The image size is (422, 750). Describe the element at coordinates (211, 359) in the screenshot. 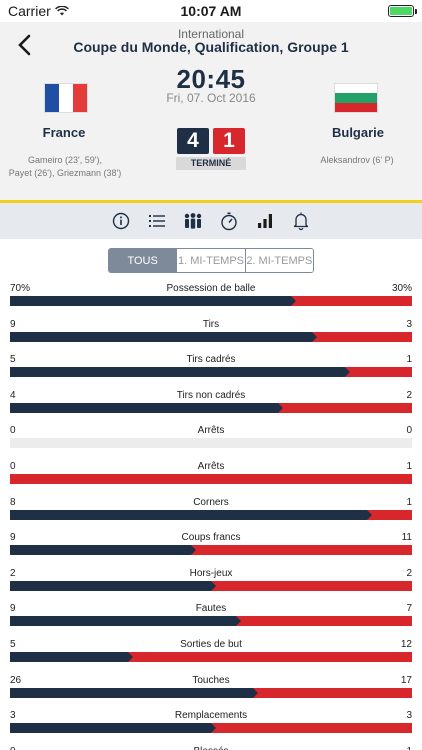

I see `stat-labels: 5 Tirs cadrés 1` at that location.